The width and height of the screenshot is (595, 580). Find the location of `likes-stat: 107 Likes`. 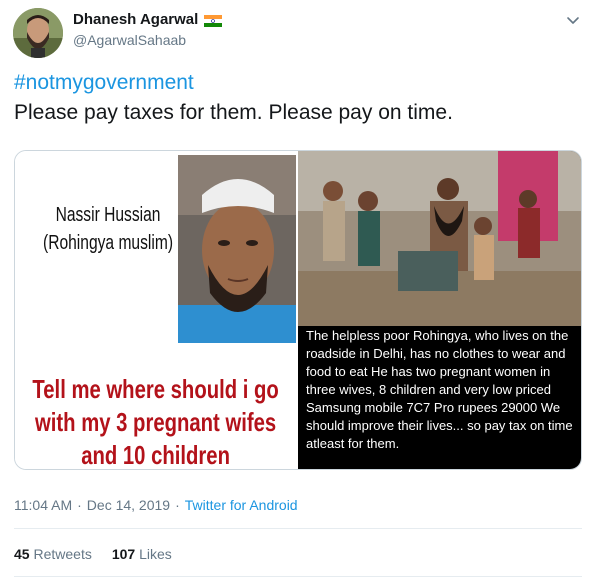

likes-stat: 107 Likes is located at coordinates (142, 554).